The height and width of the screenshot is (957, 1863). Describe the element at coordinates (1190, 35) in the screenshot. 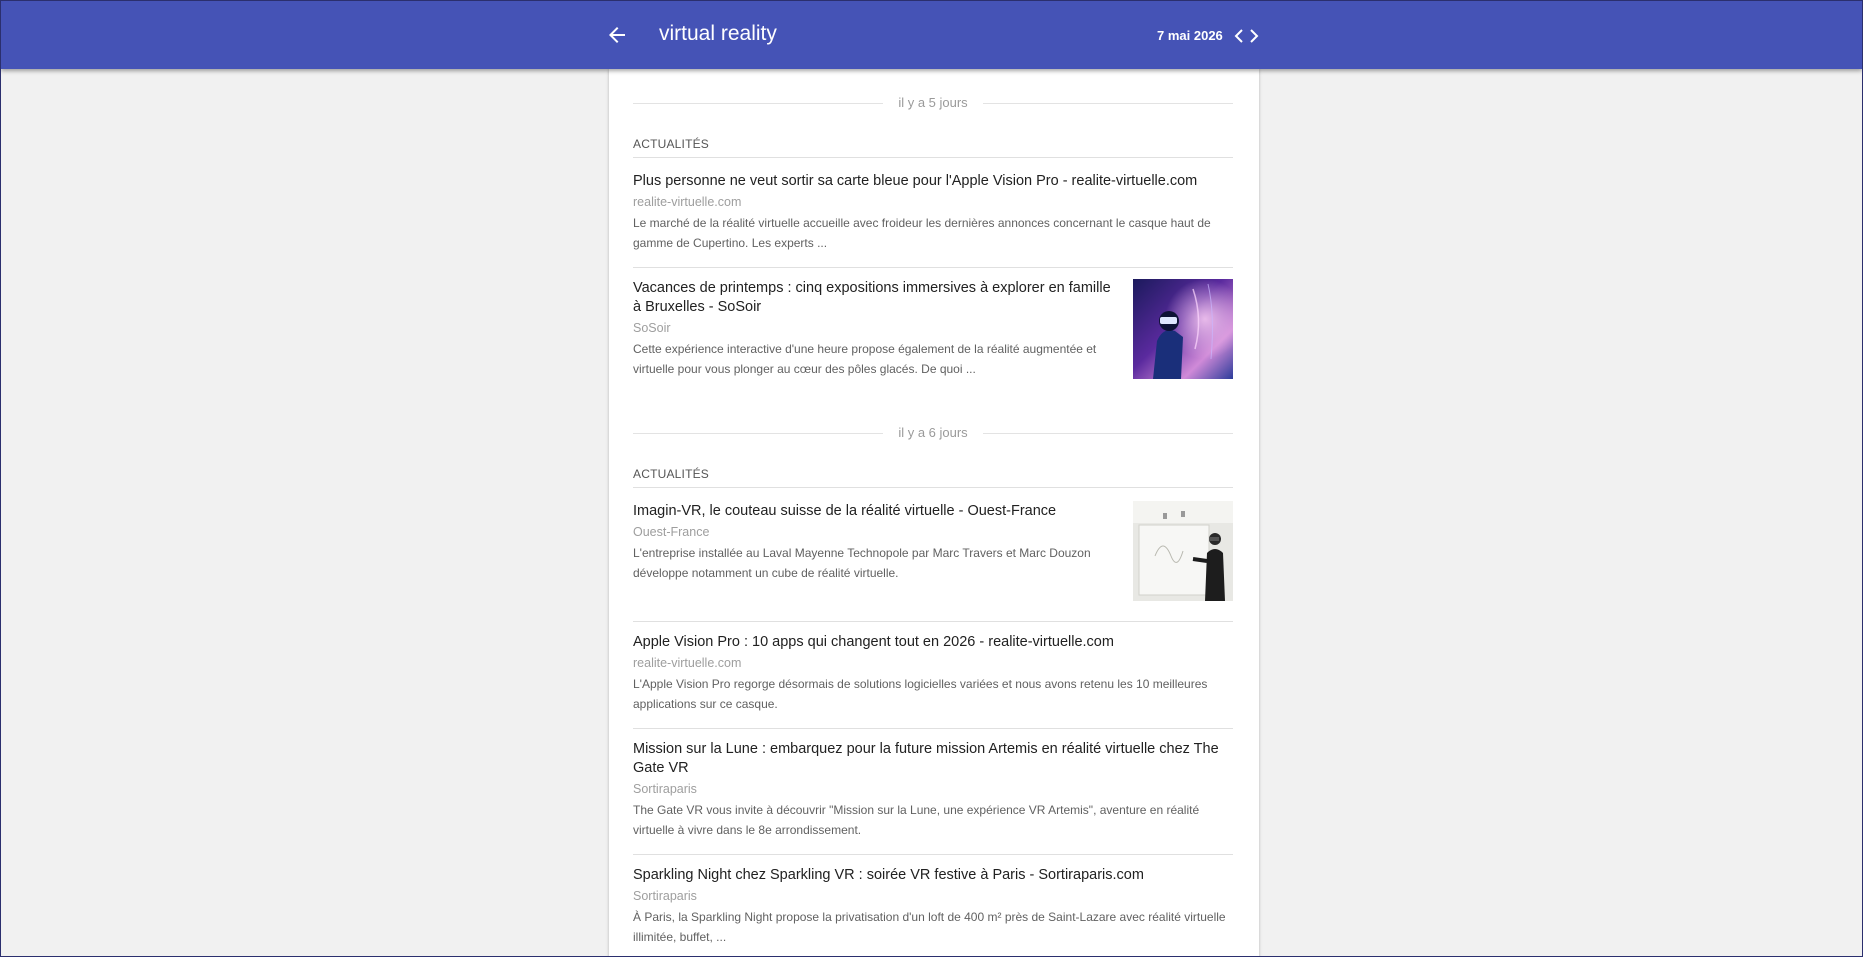

I see `current-date: 7 mai 2026` at that location.